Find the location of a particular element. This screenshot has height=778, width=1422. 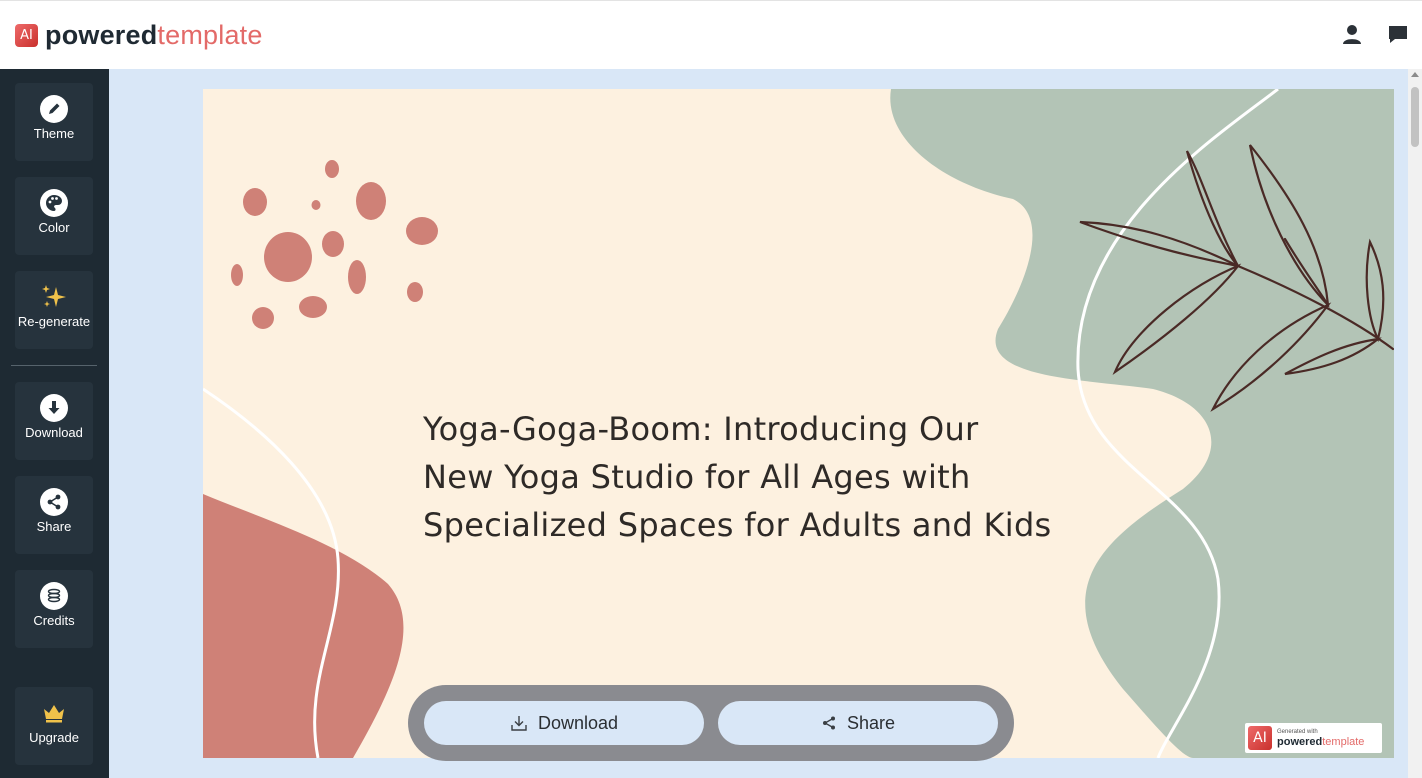

sidebar-item-download: Download is located at coordinates (54, 421).